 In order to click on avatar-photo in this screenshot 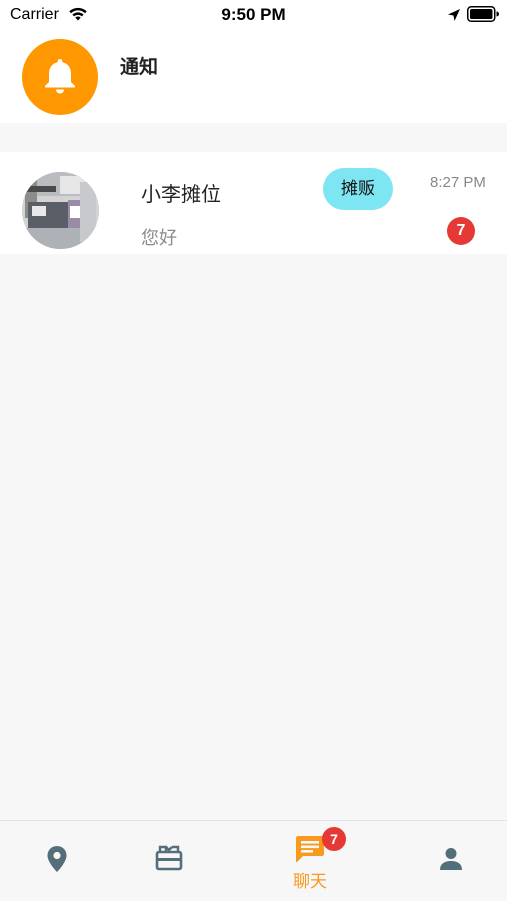, I will do `click(60, 210)`.